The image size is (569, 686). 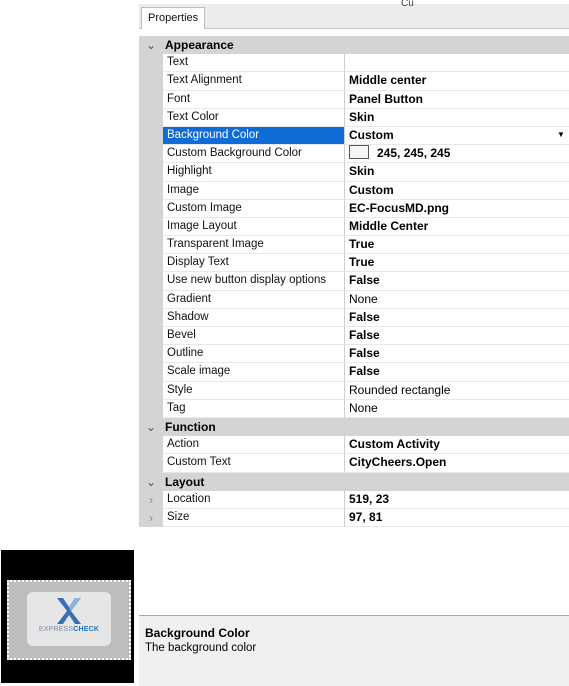 What do you see at coordinates (254, 463) in the screenshot?
I see `property-name: Custom Text` at bounding box center [254, 463].